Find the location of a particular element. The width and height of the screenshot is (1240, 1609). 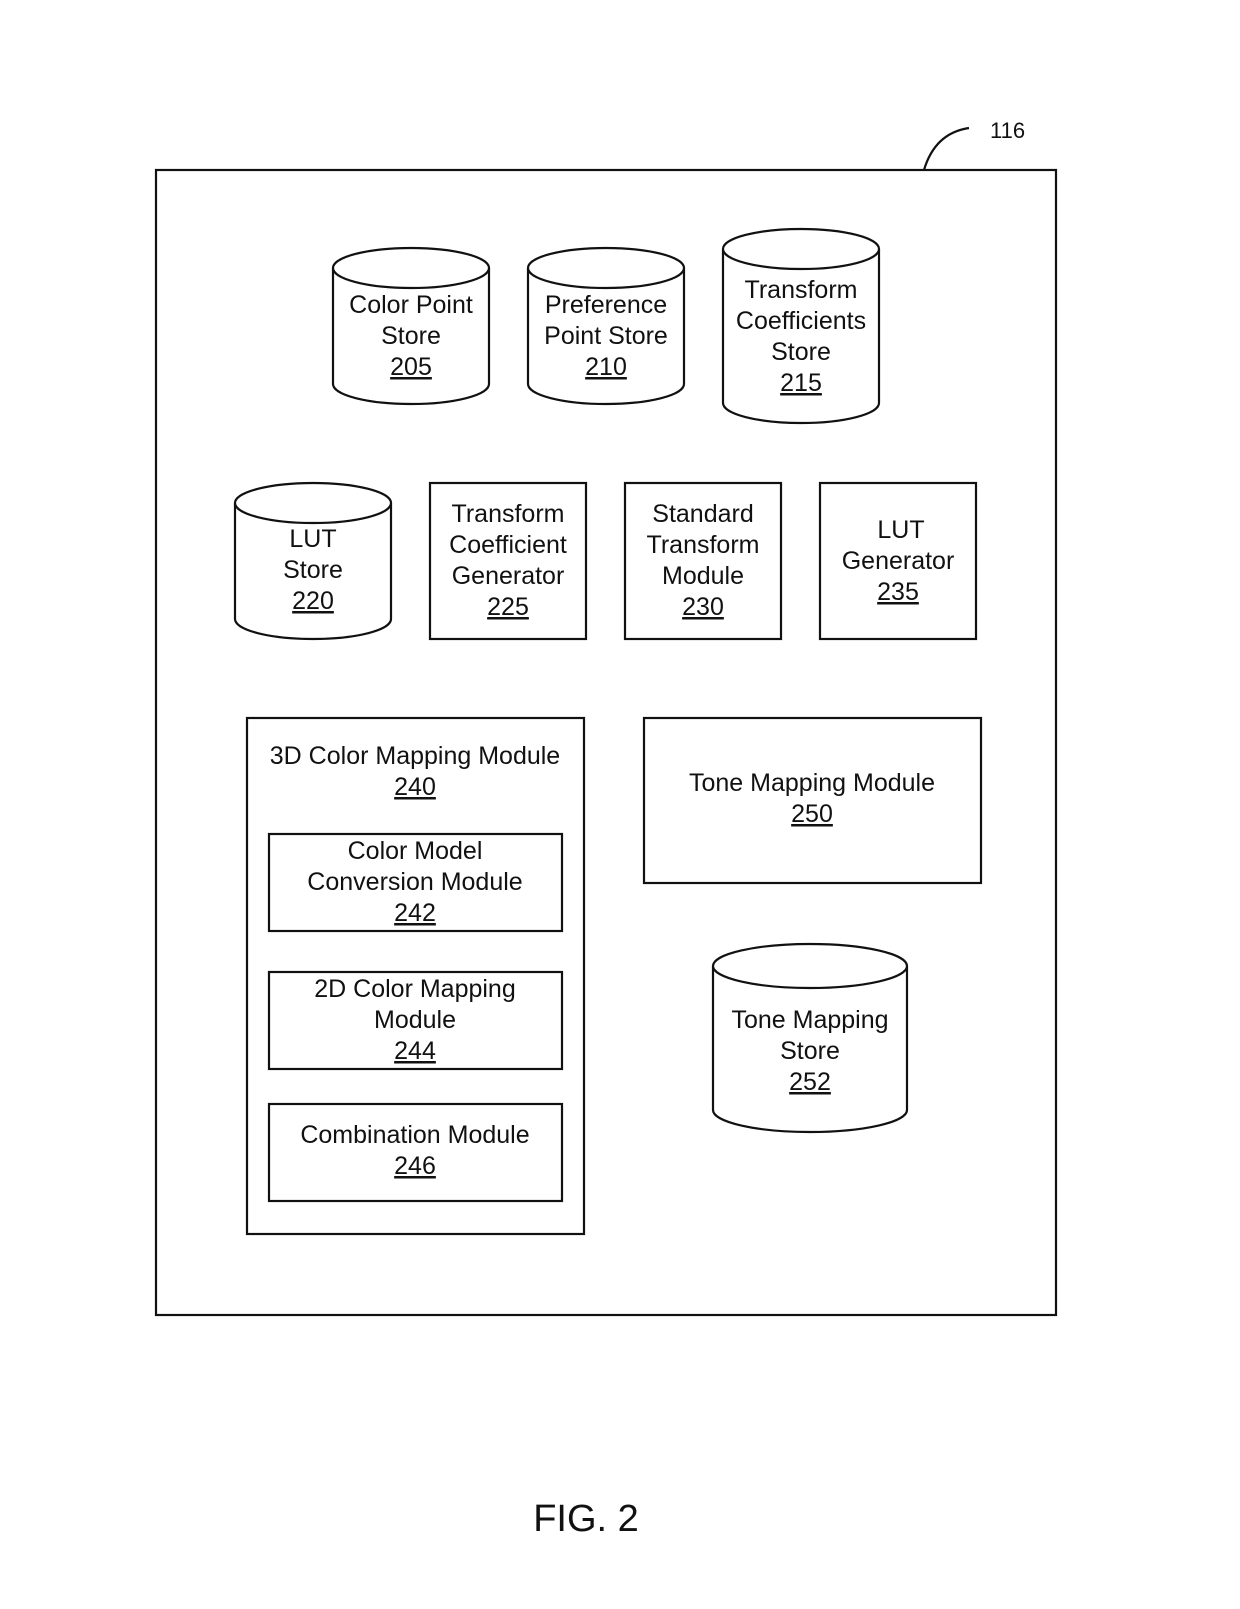

color-point-store: Color Point Store 205 is located at coordinates (411, 326).